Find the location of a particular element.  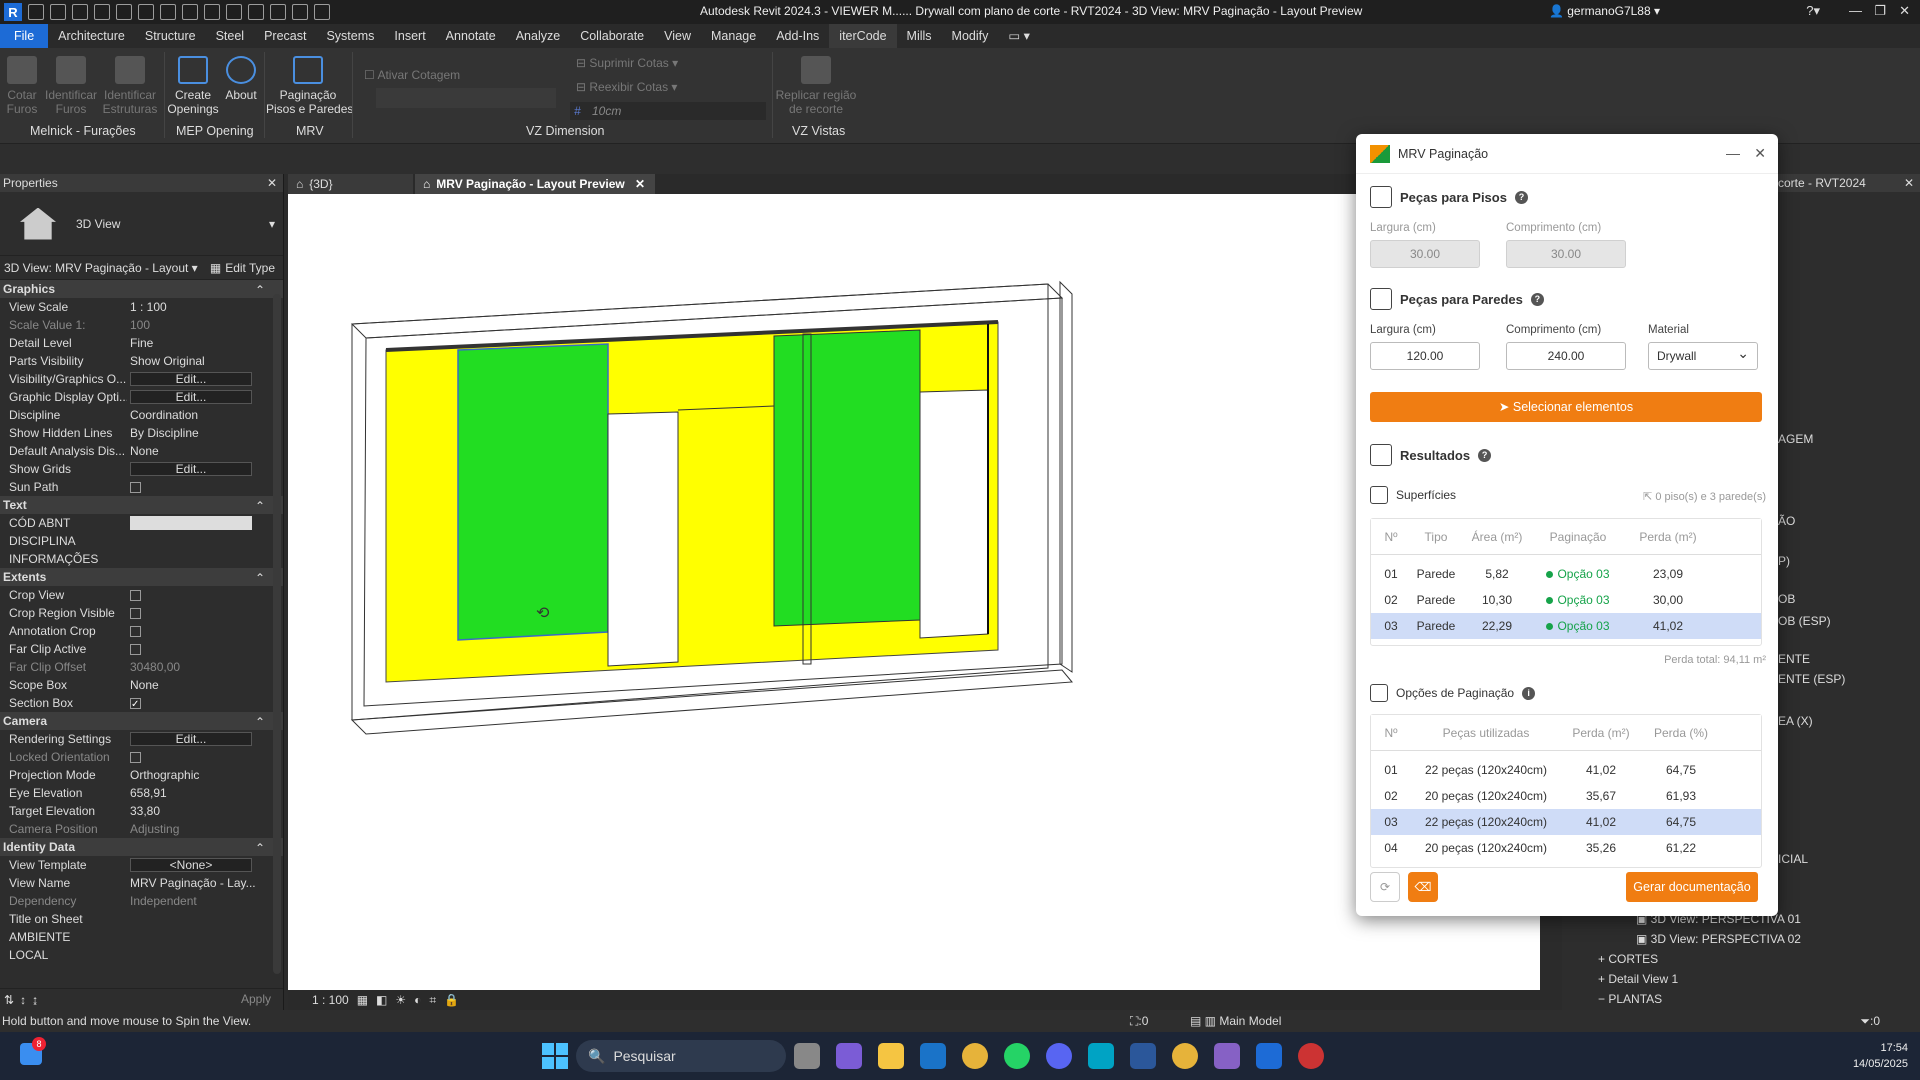

suprimir-cotas-button: ⊟ Suprimir Cotas ▾ is located at coordinates (627, 63).